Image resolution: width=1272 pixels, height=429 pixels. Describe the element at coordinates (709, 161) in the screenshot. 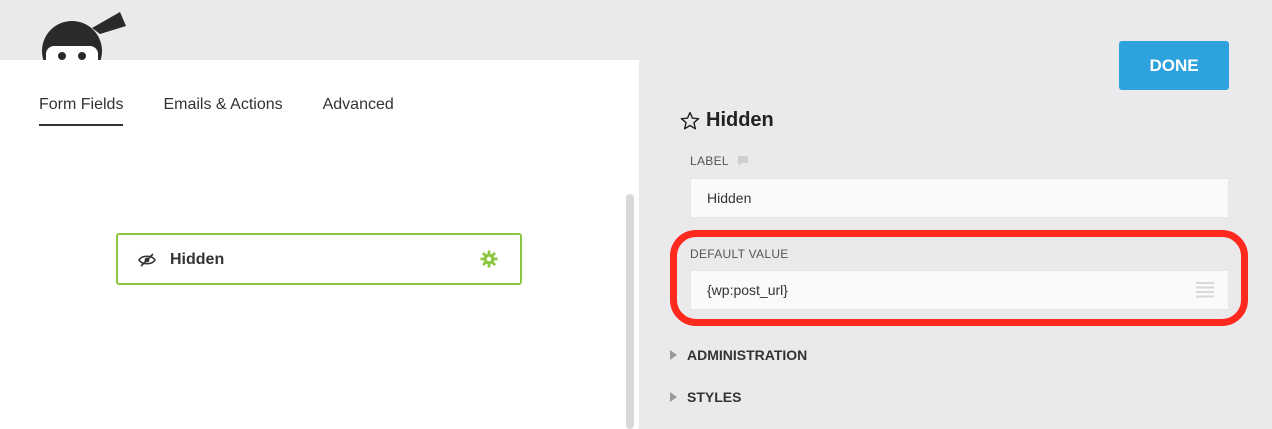

I see `label-setting-text: LABEL` at that location.